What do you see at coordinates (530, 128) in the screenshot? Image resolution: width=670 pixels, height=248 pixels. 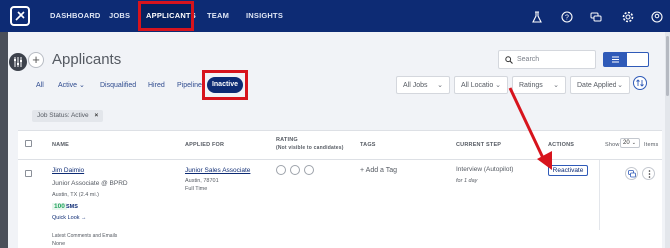 I see `annotation-arrow-icon` at bounding box center [530, 128].